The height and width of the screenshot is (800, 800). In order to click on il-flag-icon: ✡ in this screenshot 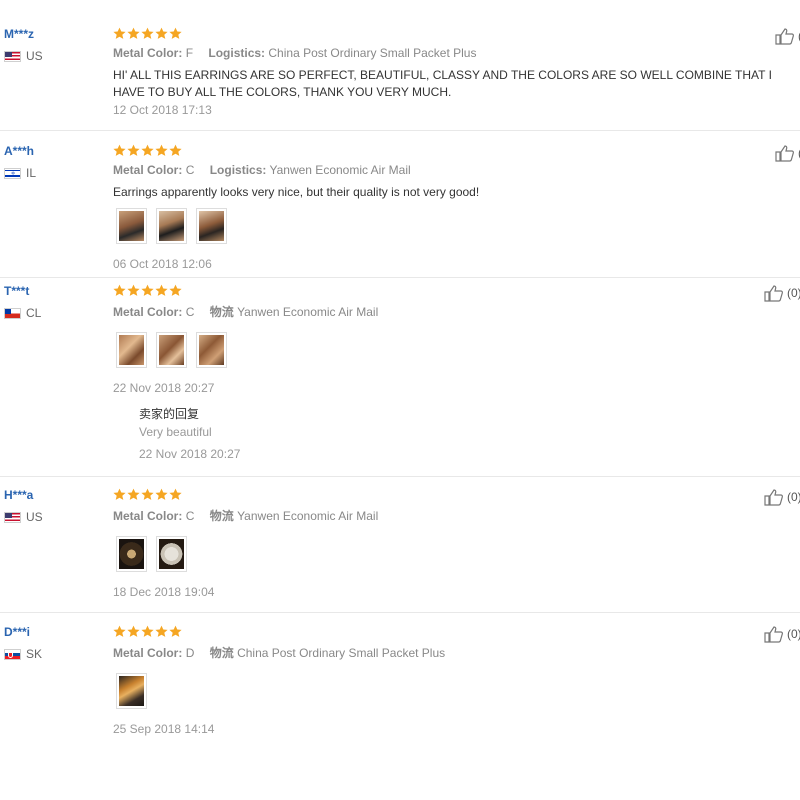, I will do `click(12, 173)`.